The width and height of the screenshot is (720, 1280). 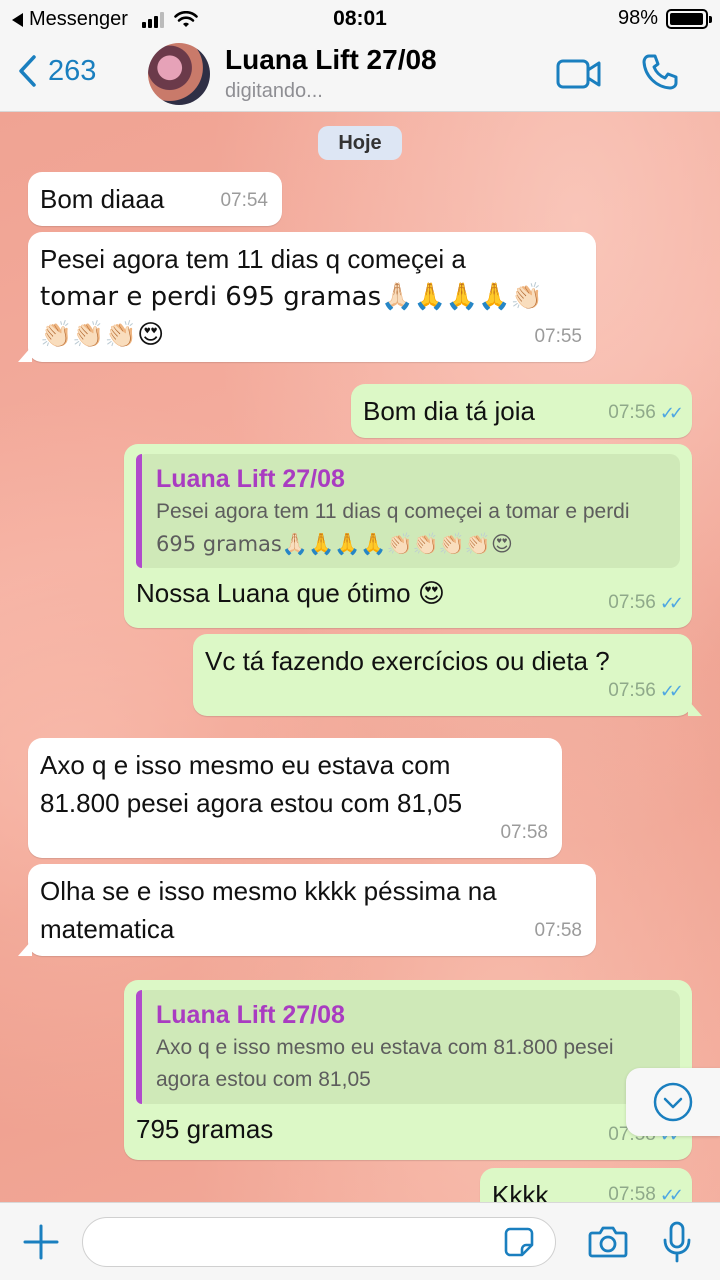 I want to click on video-call-button, so click(x=579, y=76).